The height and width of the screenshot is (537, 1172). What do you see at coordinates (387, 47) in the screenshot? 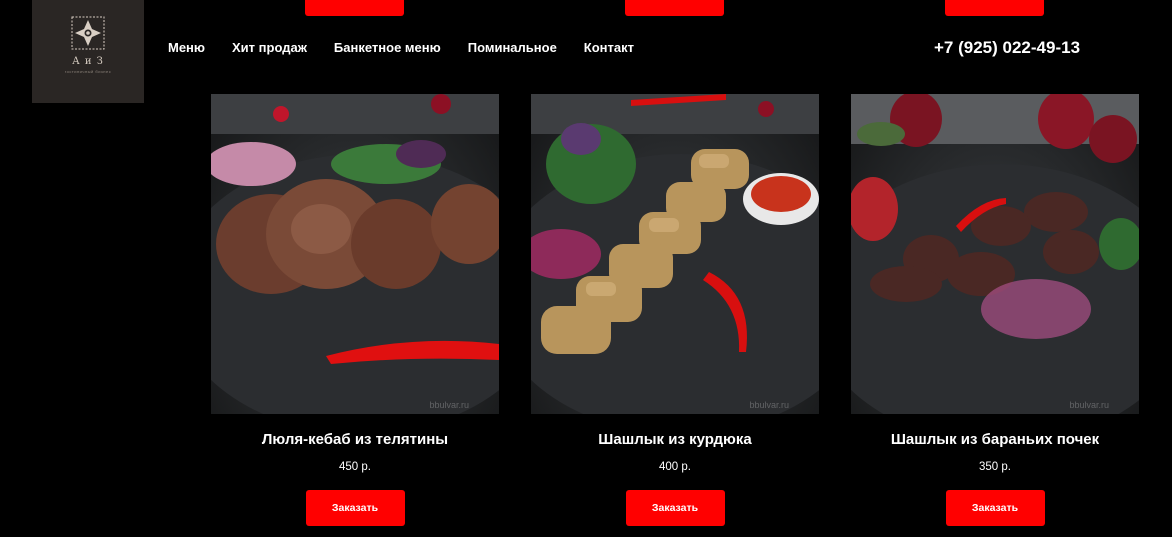
I see `nav-item-banquet-menu: Банкетное меню` at bounding box center [387, 47].